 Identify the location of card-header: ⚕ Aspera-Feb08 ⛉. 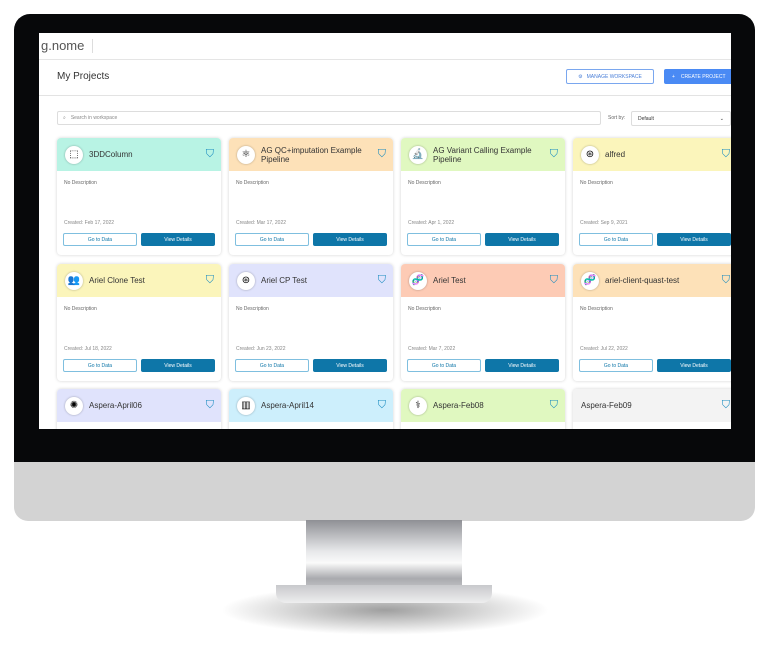
(483, 405).